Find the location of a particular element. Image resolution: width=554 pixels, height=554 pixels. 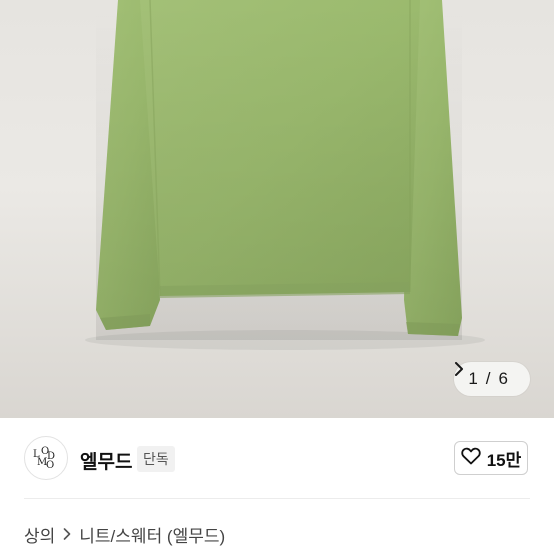

breadcrumb: 상의 니트/스웨터 (엘무드) is located at coordinates (124, 534).